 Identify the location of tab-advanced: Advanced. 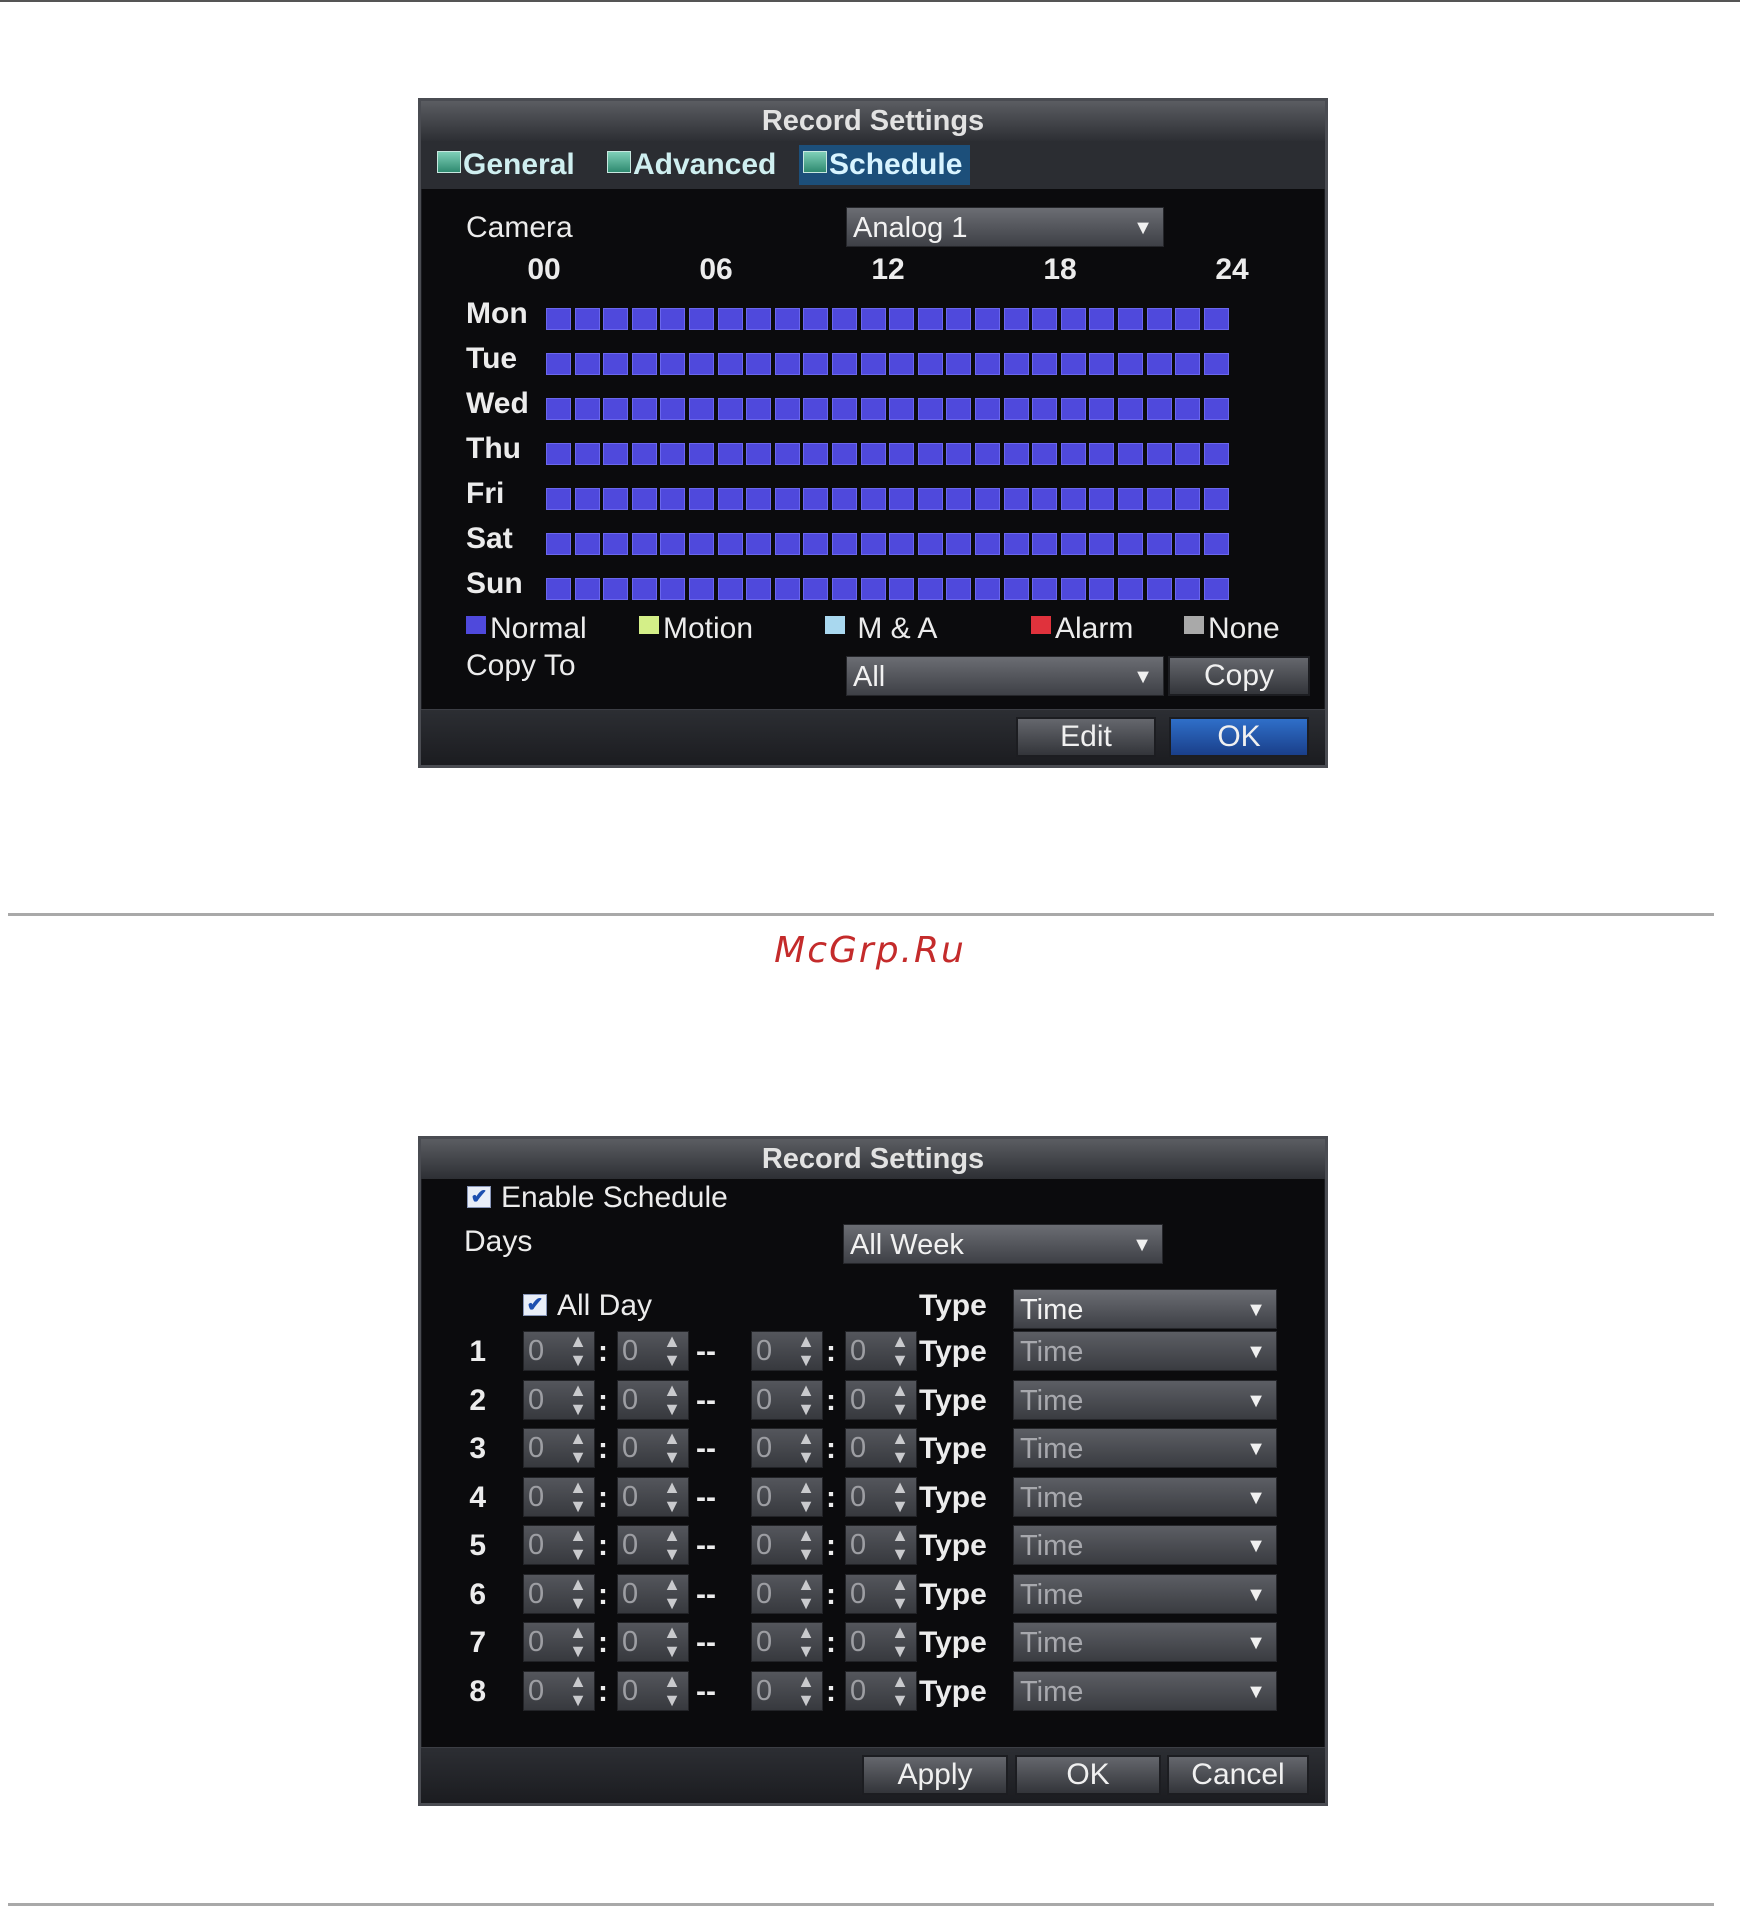
(689, 165).